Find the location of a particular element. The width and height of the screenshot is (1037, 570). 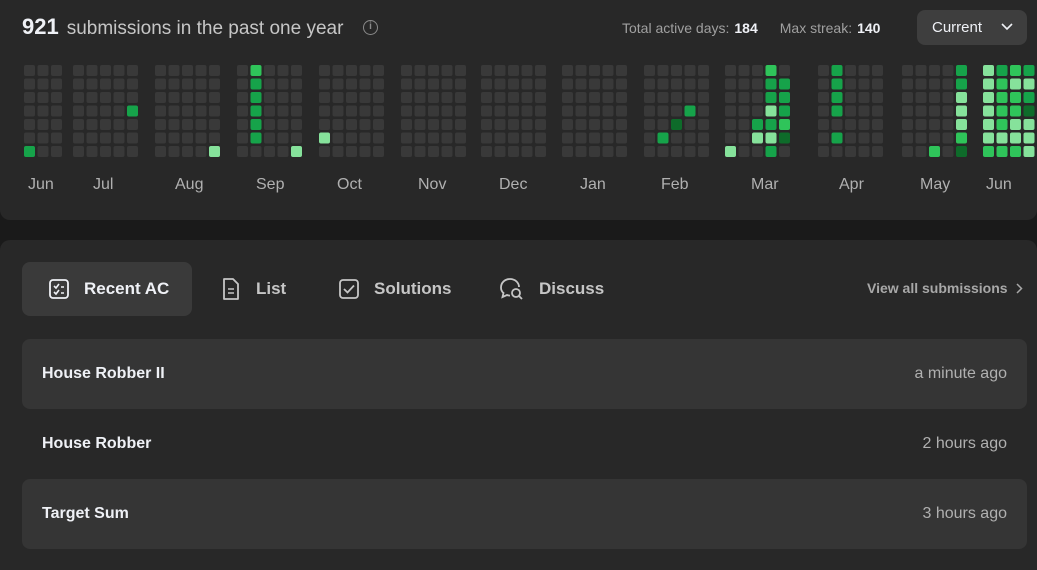

view-all-submissions-link: View all submissions is located at coordinates (945, 288).